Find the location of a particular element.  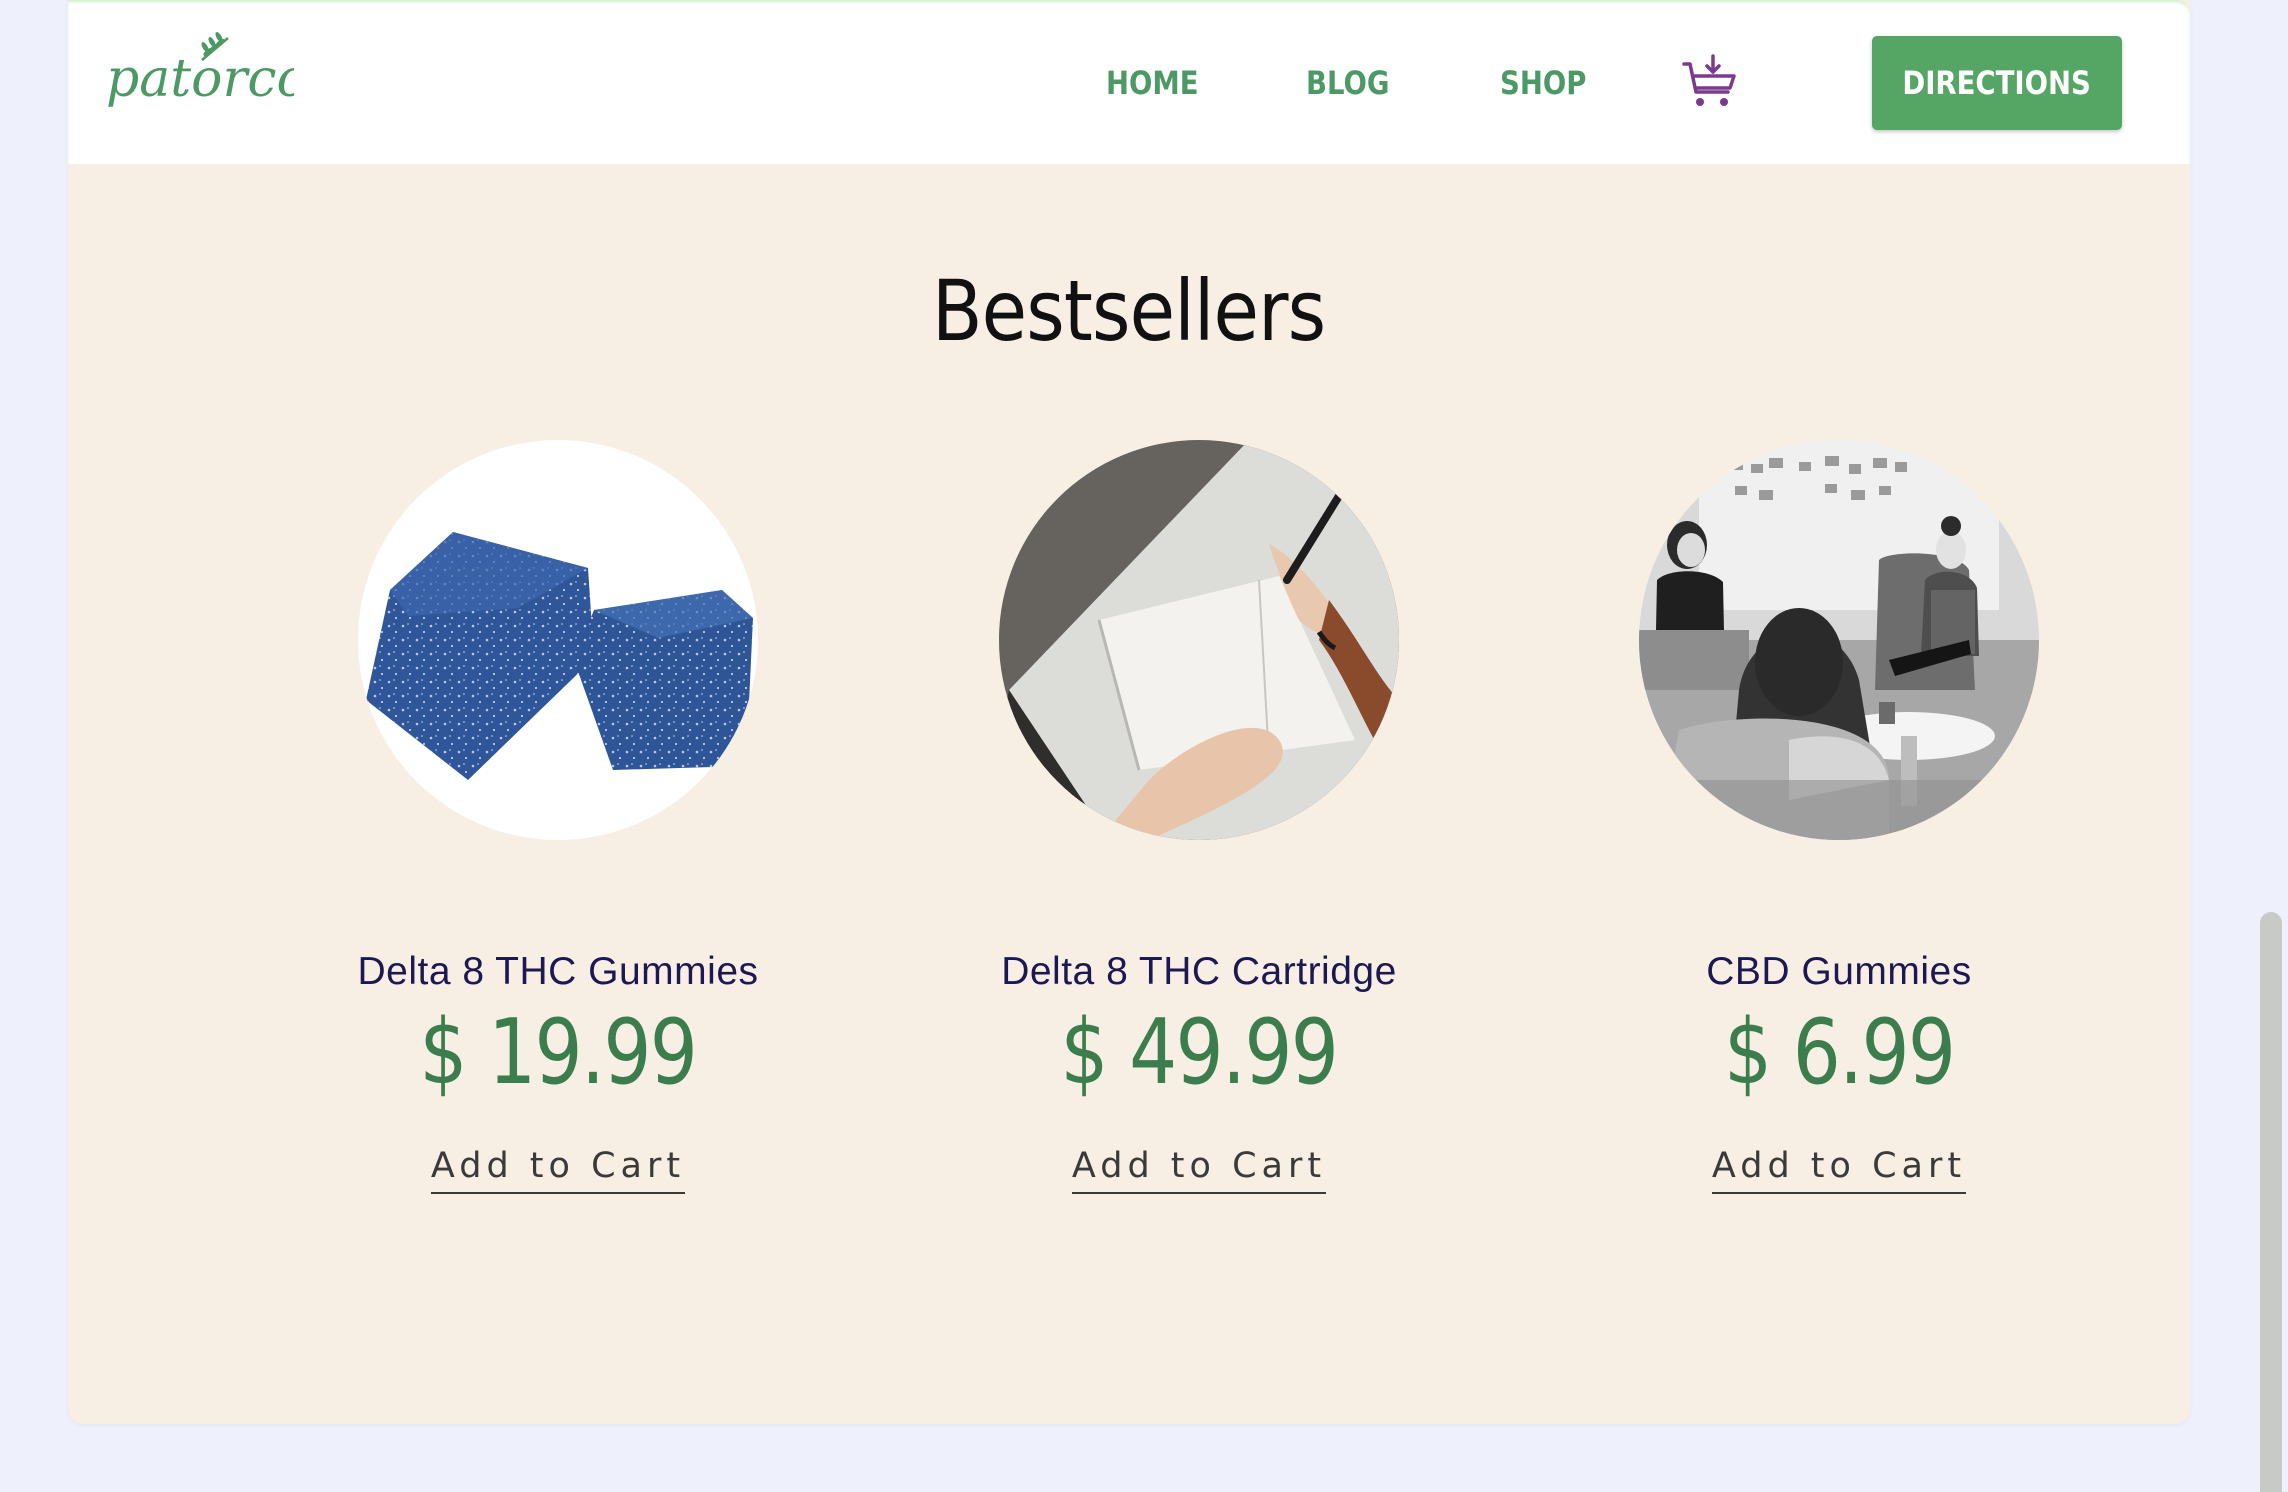

product-image-cbd-gummies is located at coordinates (1839, 640).